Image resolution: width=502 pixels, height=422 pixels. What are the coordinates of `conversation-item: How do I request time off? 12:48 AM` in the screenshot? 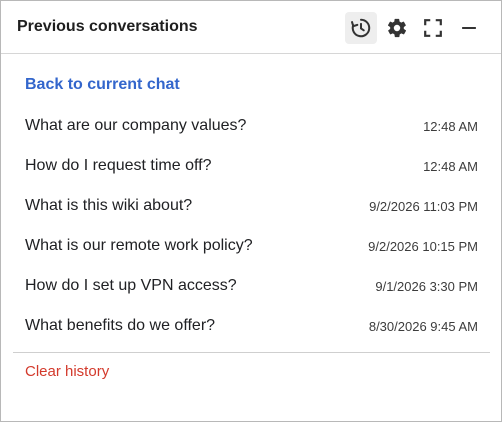 It's located at (251, 166).